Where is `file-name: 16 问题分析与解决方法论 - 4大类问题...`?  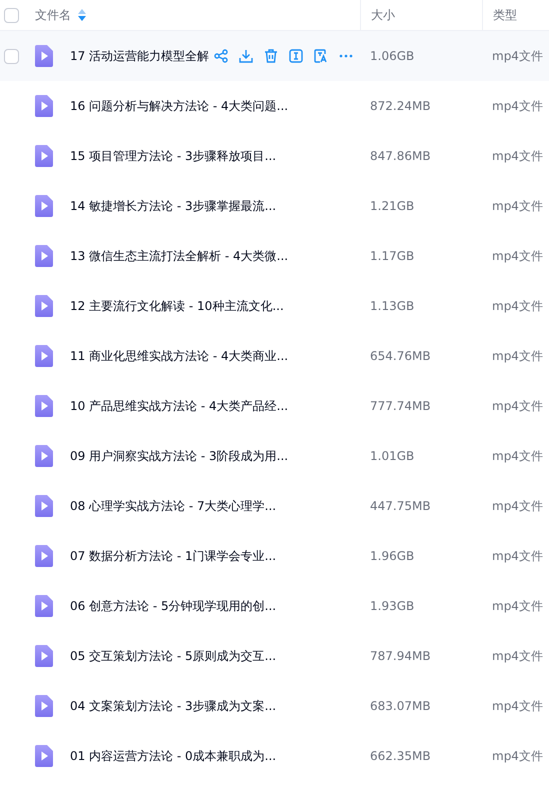 file-name: 16 问题分析与解决方法论 - 4大类问题... is located at coordinates (179, 106).